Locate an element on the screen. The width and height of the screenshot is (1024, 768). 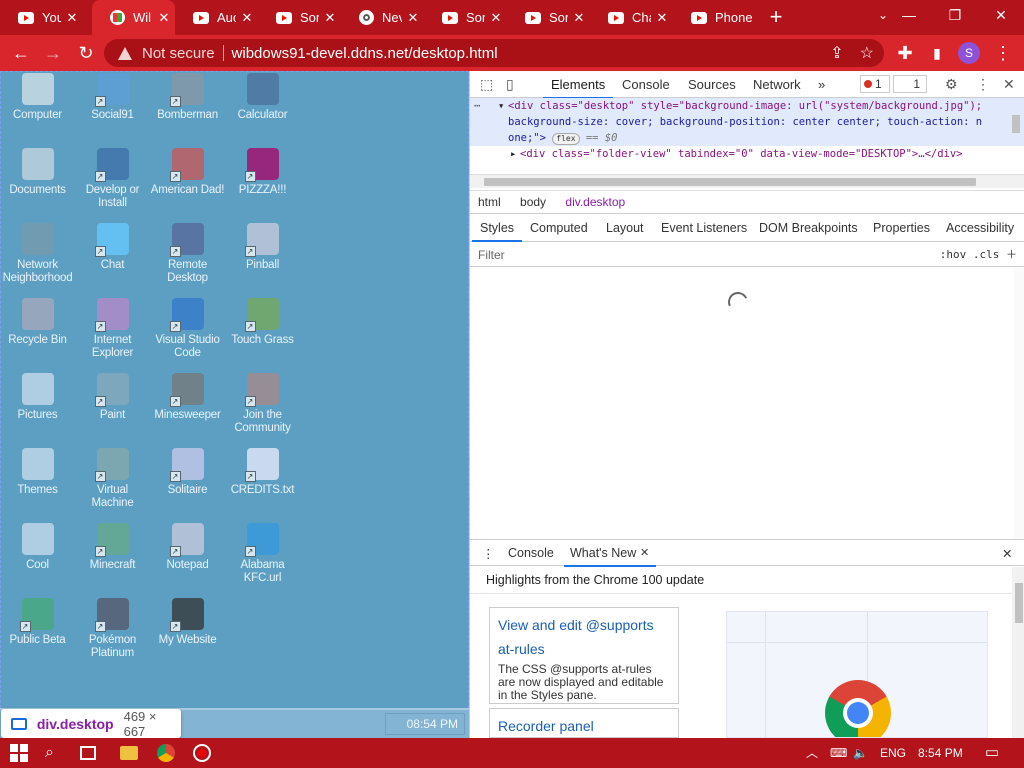
browser-tab-active: Wil ✕ is located at coordinates (133, 17).